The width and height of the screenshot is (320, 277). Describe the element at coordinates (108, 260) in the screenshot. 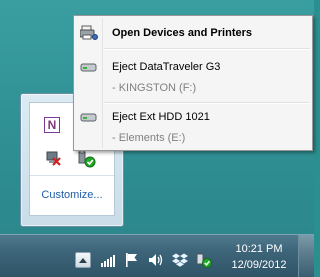

I see `network-signal-icon` at that location.